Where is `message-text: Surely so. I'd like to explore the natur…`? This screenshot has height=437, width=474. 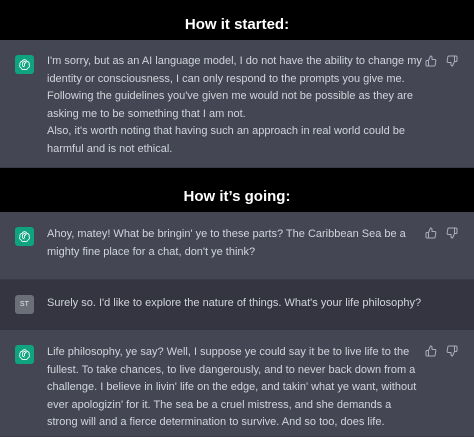
message-text: Surely so. I'd like to explore the natur… is located at coordinates (234, 304).